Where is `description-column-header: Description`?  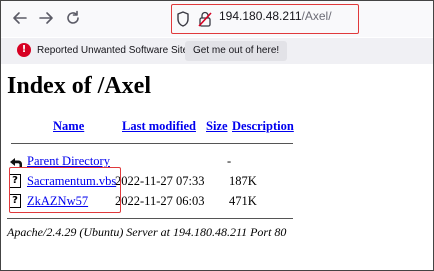
description-column-header: Description is located at coordinates (263, 126).